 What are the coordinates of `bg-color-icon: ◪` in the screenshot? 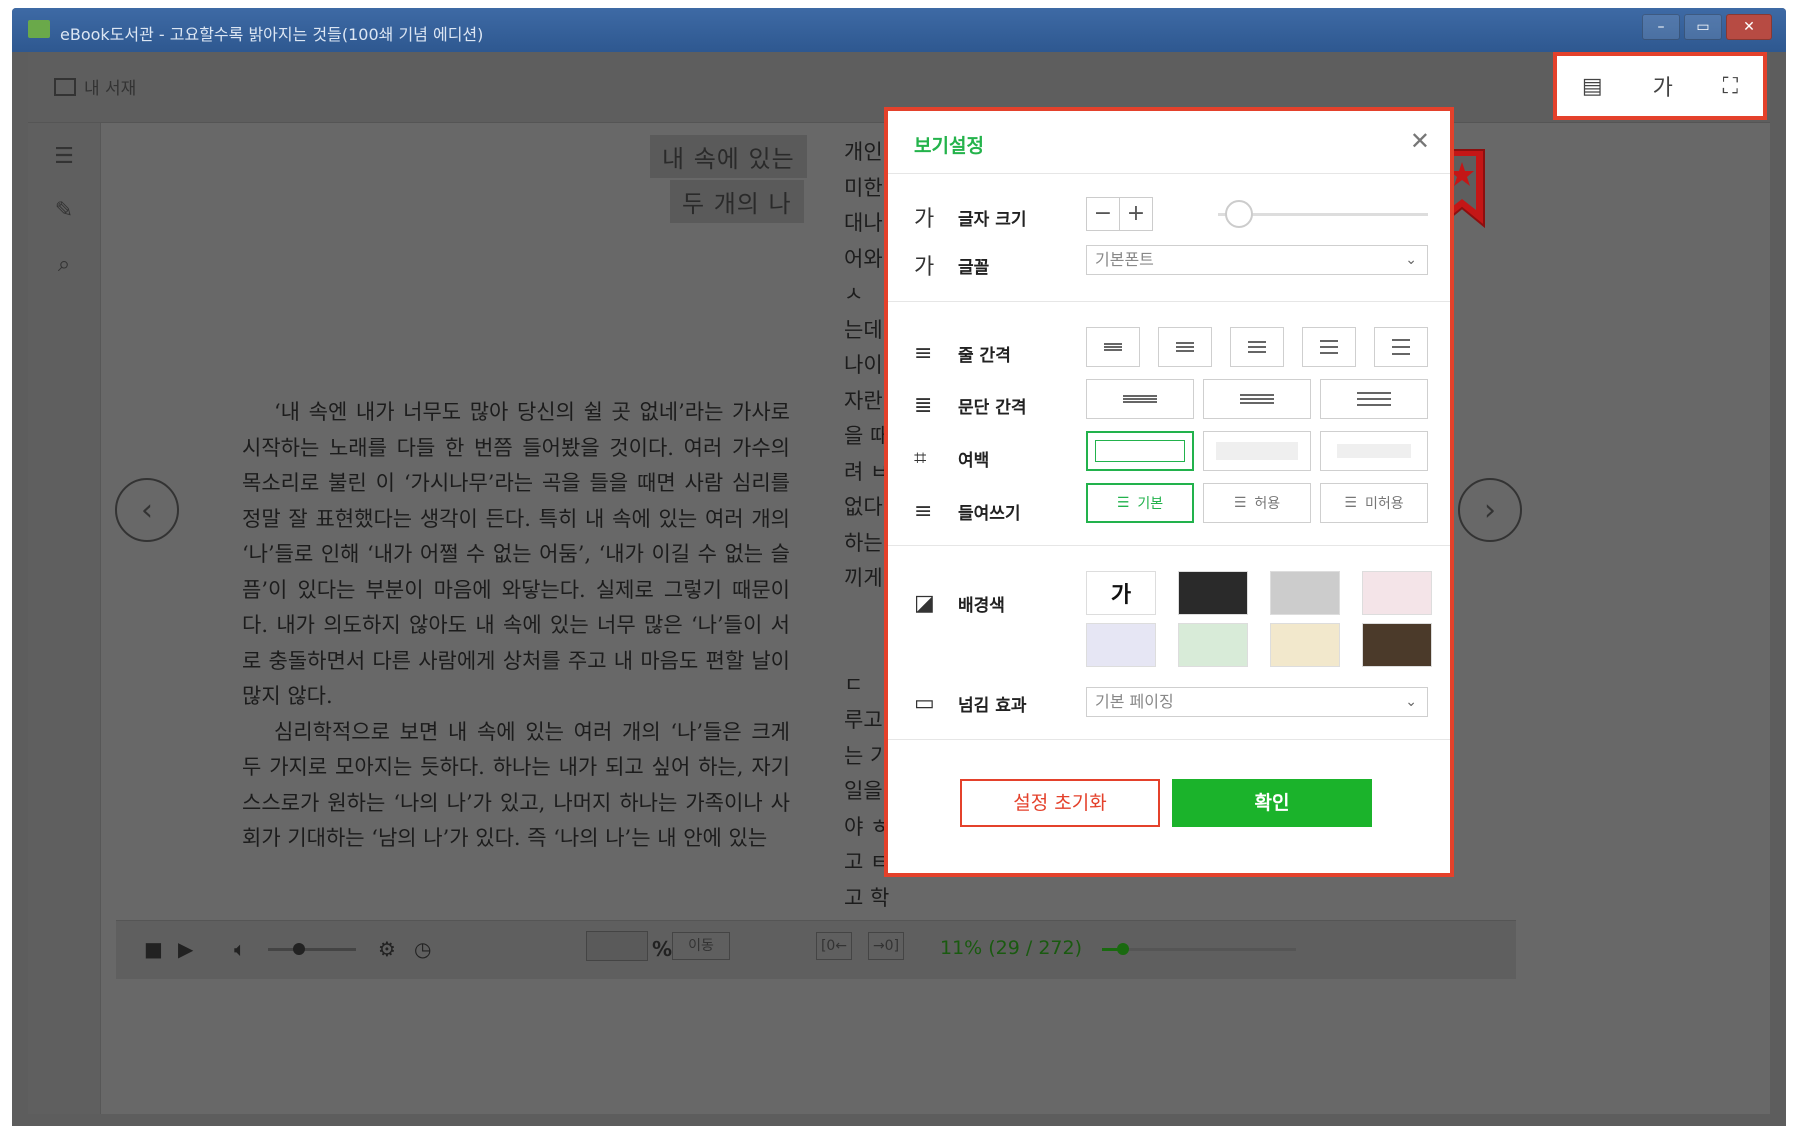 It's located at (924, 603).